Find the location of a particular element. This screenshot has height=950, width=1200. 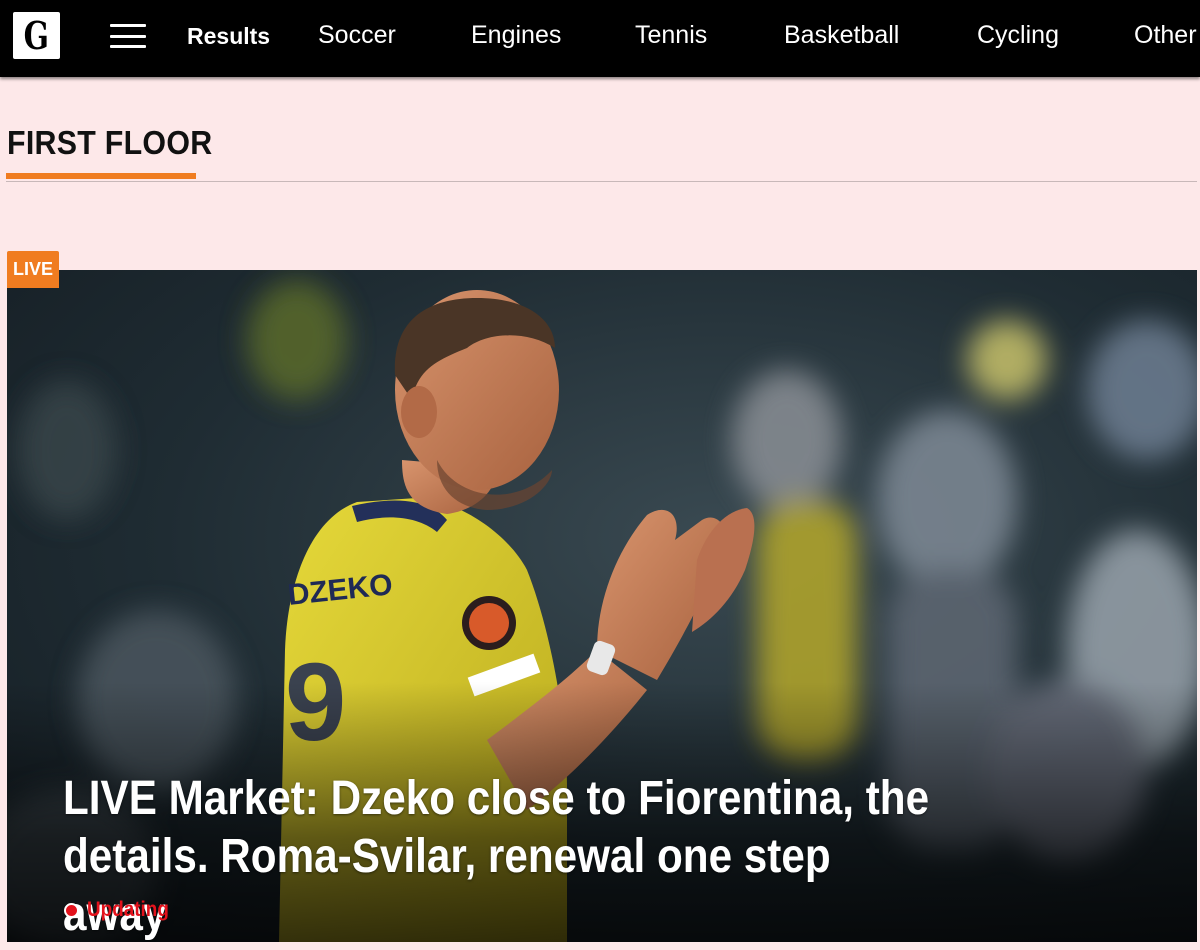

section-title: FIRST FLOOR is located at coordinates (110, 142).